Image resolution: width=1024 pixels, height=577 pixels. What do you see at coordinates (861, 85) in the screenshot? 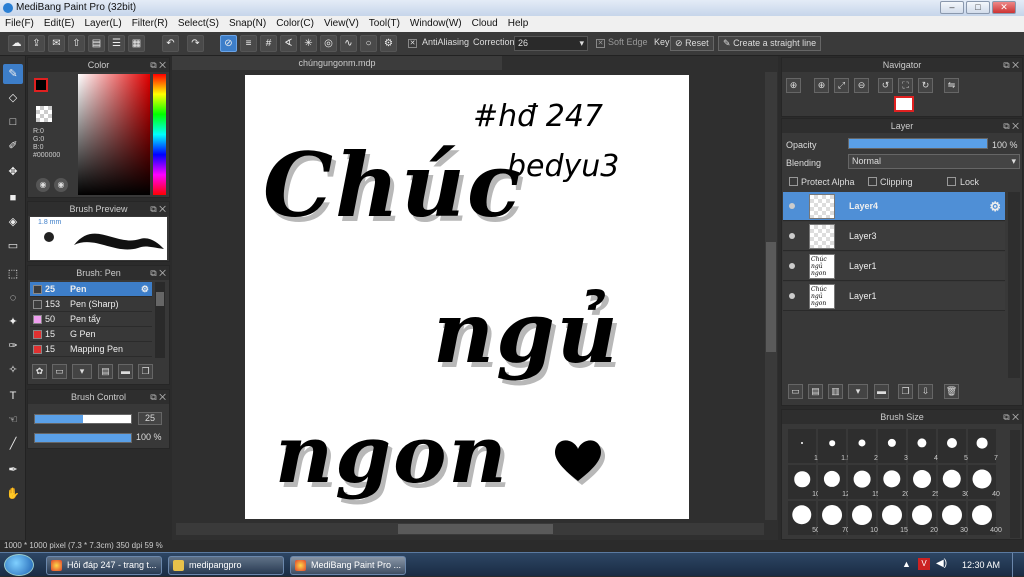
I see `zoom-out-icon: ⊖` at bounding box center [861, 85].